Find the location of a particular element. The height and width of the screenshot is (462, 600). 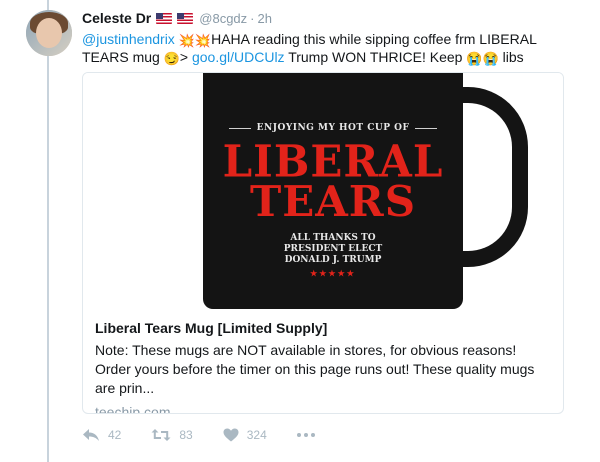

mug-stars: ★★★★★ is located at coordinates (333, 273).